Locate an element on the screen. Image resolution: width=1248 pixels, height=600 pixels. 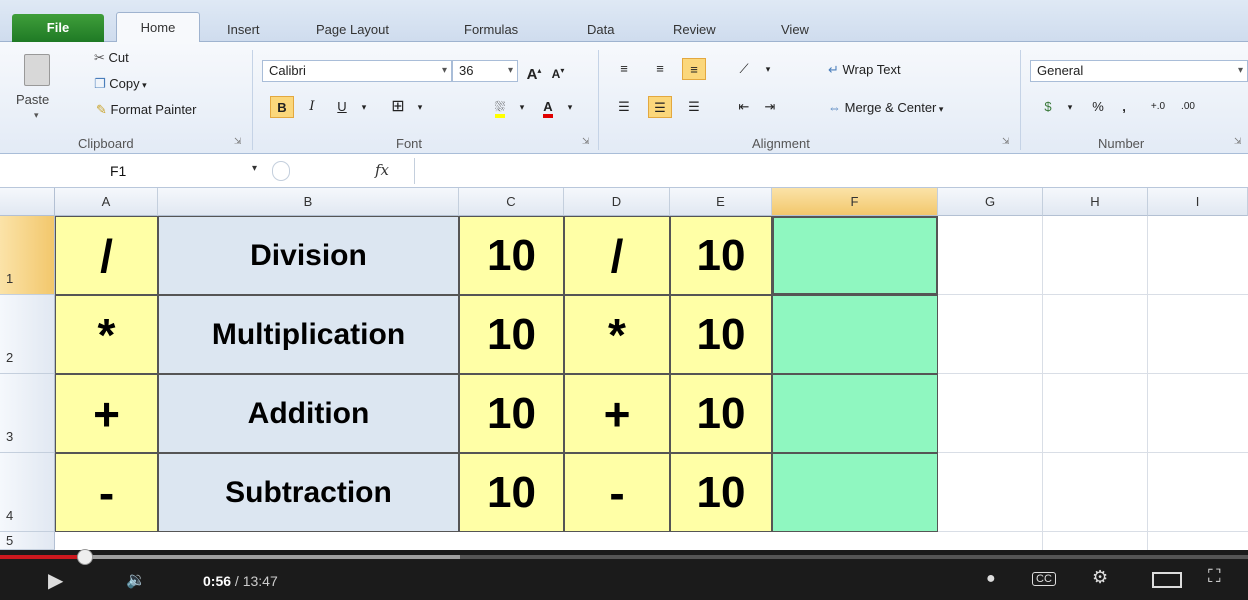
cell-b1: Division is located at coordinates (308, 255).